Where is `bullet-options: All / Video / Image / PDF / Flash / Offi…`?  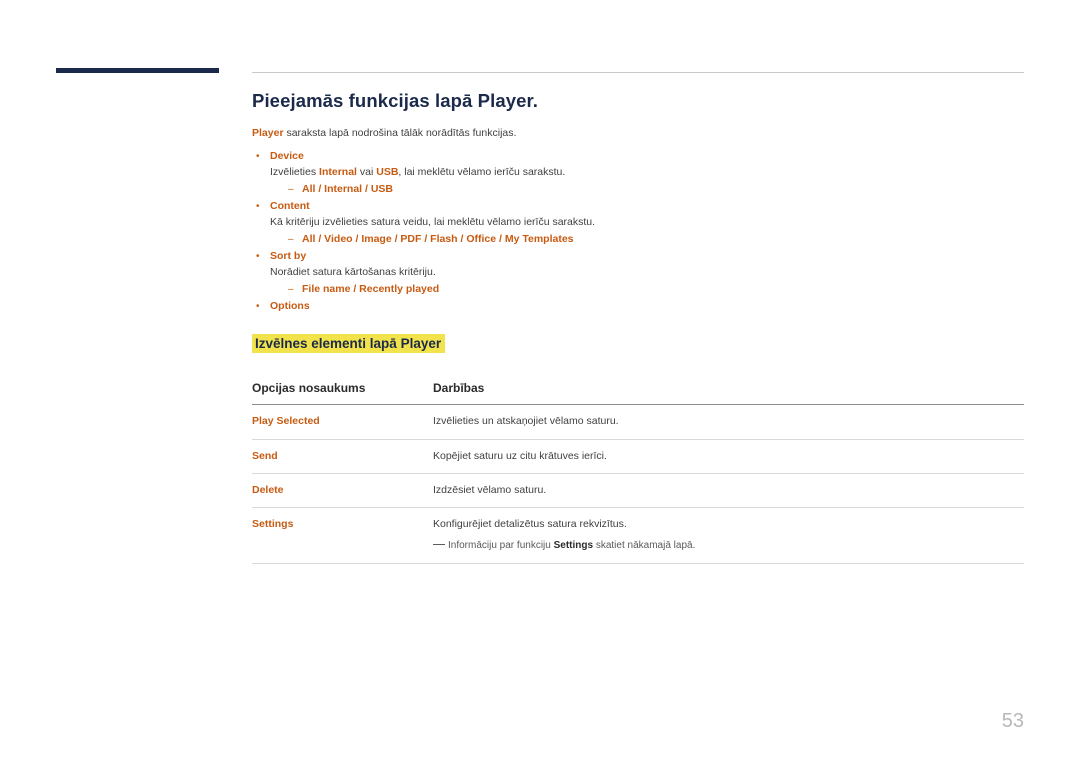 bullet-options: All / Video / Image / PDF / Flash / Offi… is located at coordinates (438, 239).